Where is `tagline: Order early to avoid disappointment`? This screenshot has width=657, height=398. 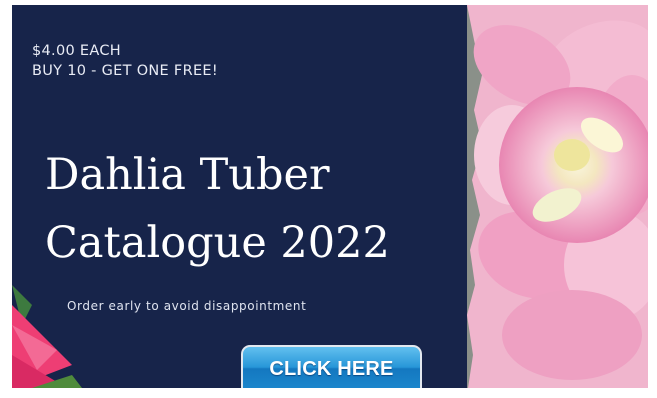 tagline: Order early to avoid disappointment is located at coordinates (187, 306).